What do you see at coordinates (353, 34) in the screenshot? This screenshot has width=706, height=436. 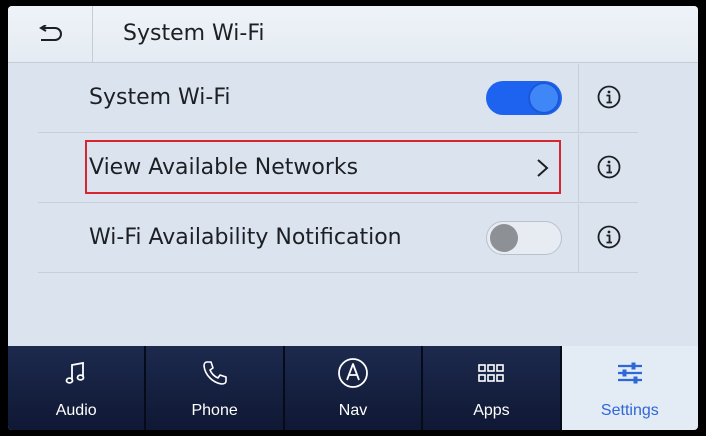 I see `header-bar: System Wi-Fi` at bounding box center [353, 34].